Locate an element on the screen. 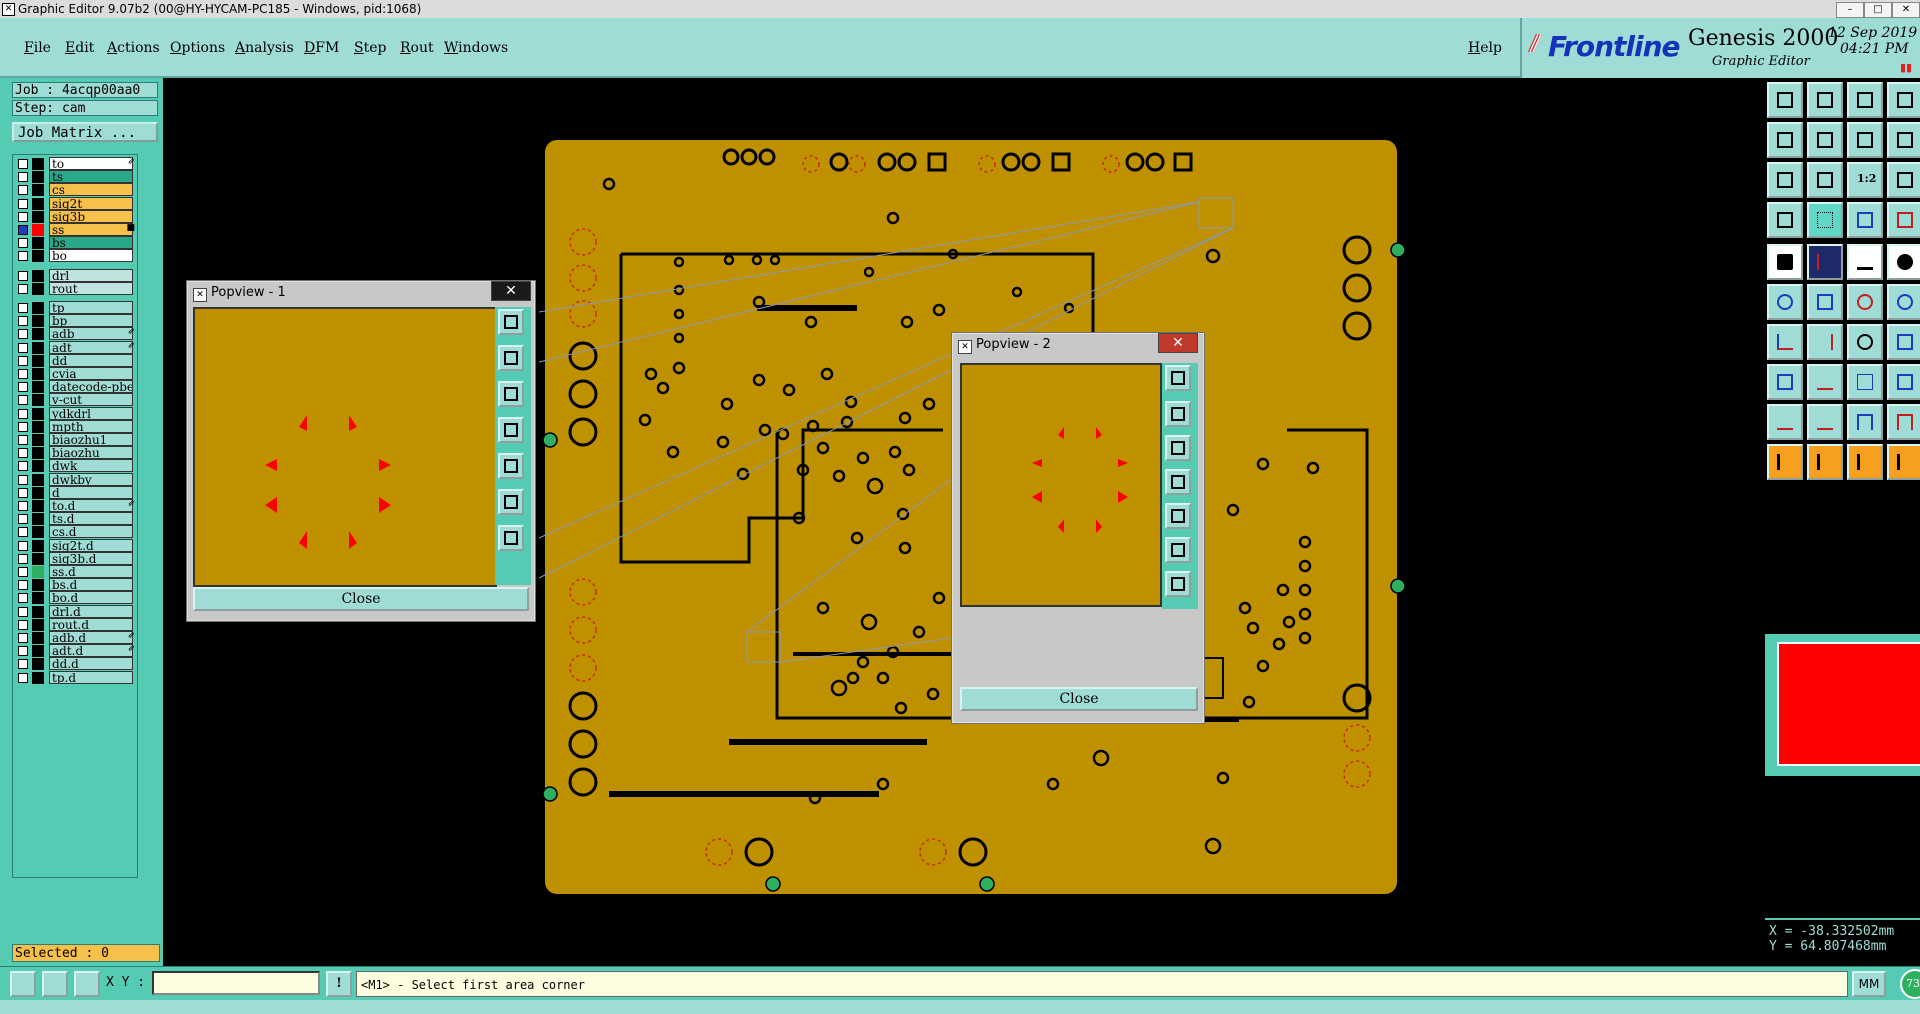 This screenshot has width=1920, height=1014. tool-group-icon is located at coordinates (1903, 382).